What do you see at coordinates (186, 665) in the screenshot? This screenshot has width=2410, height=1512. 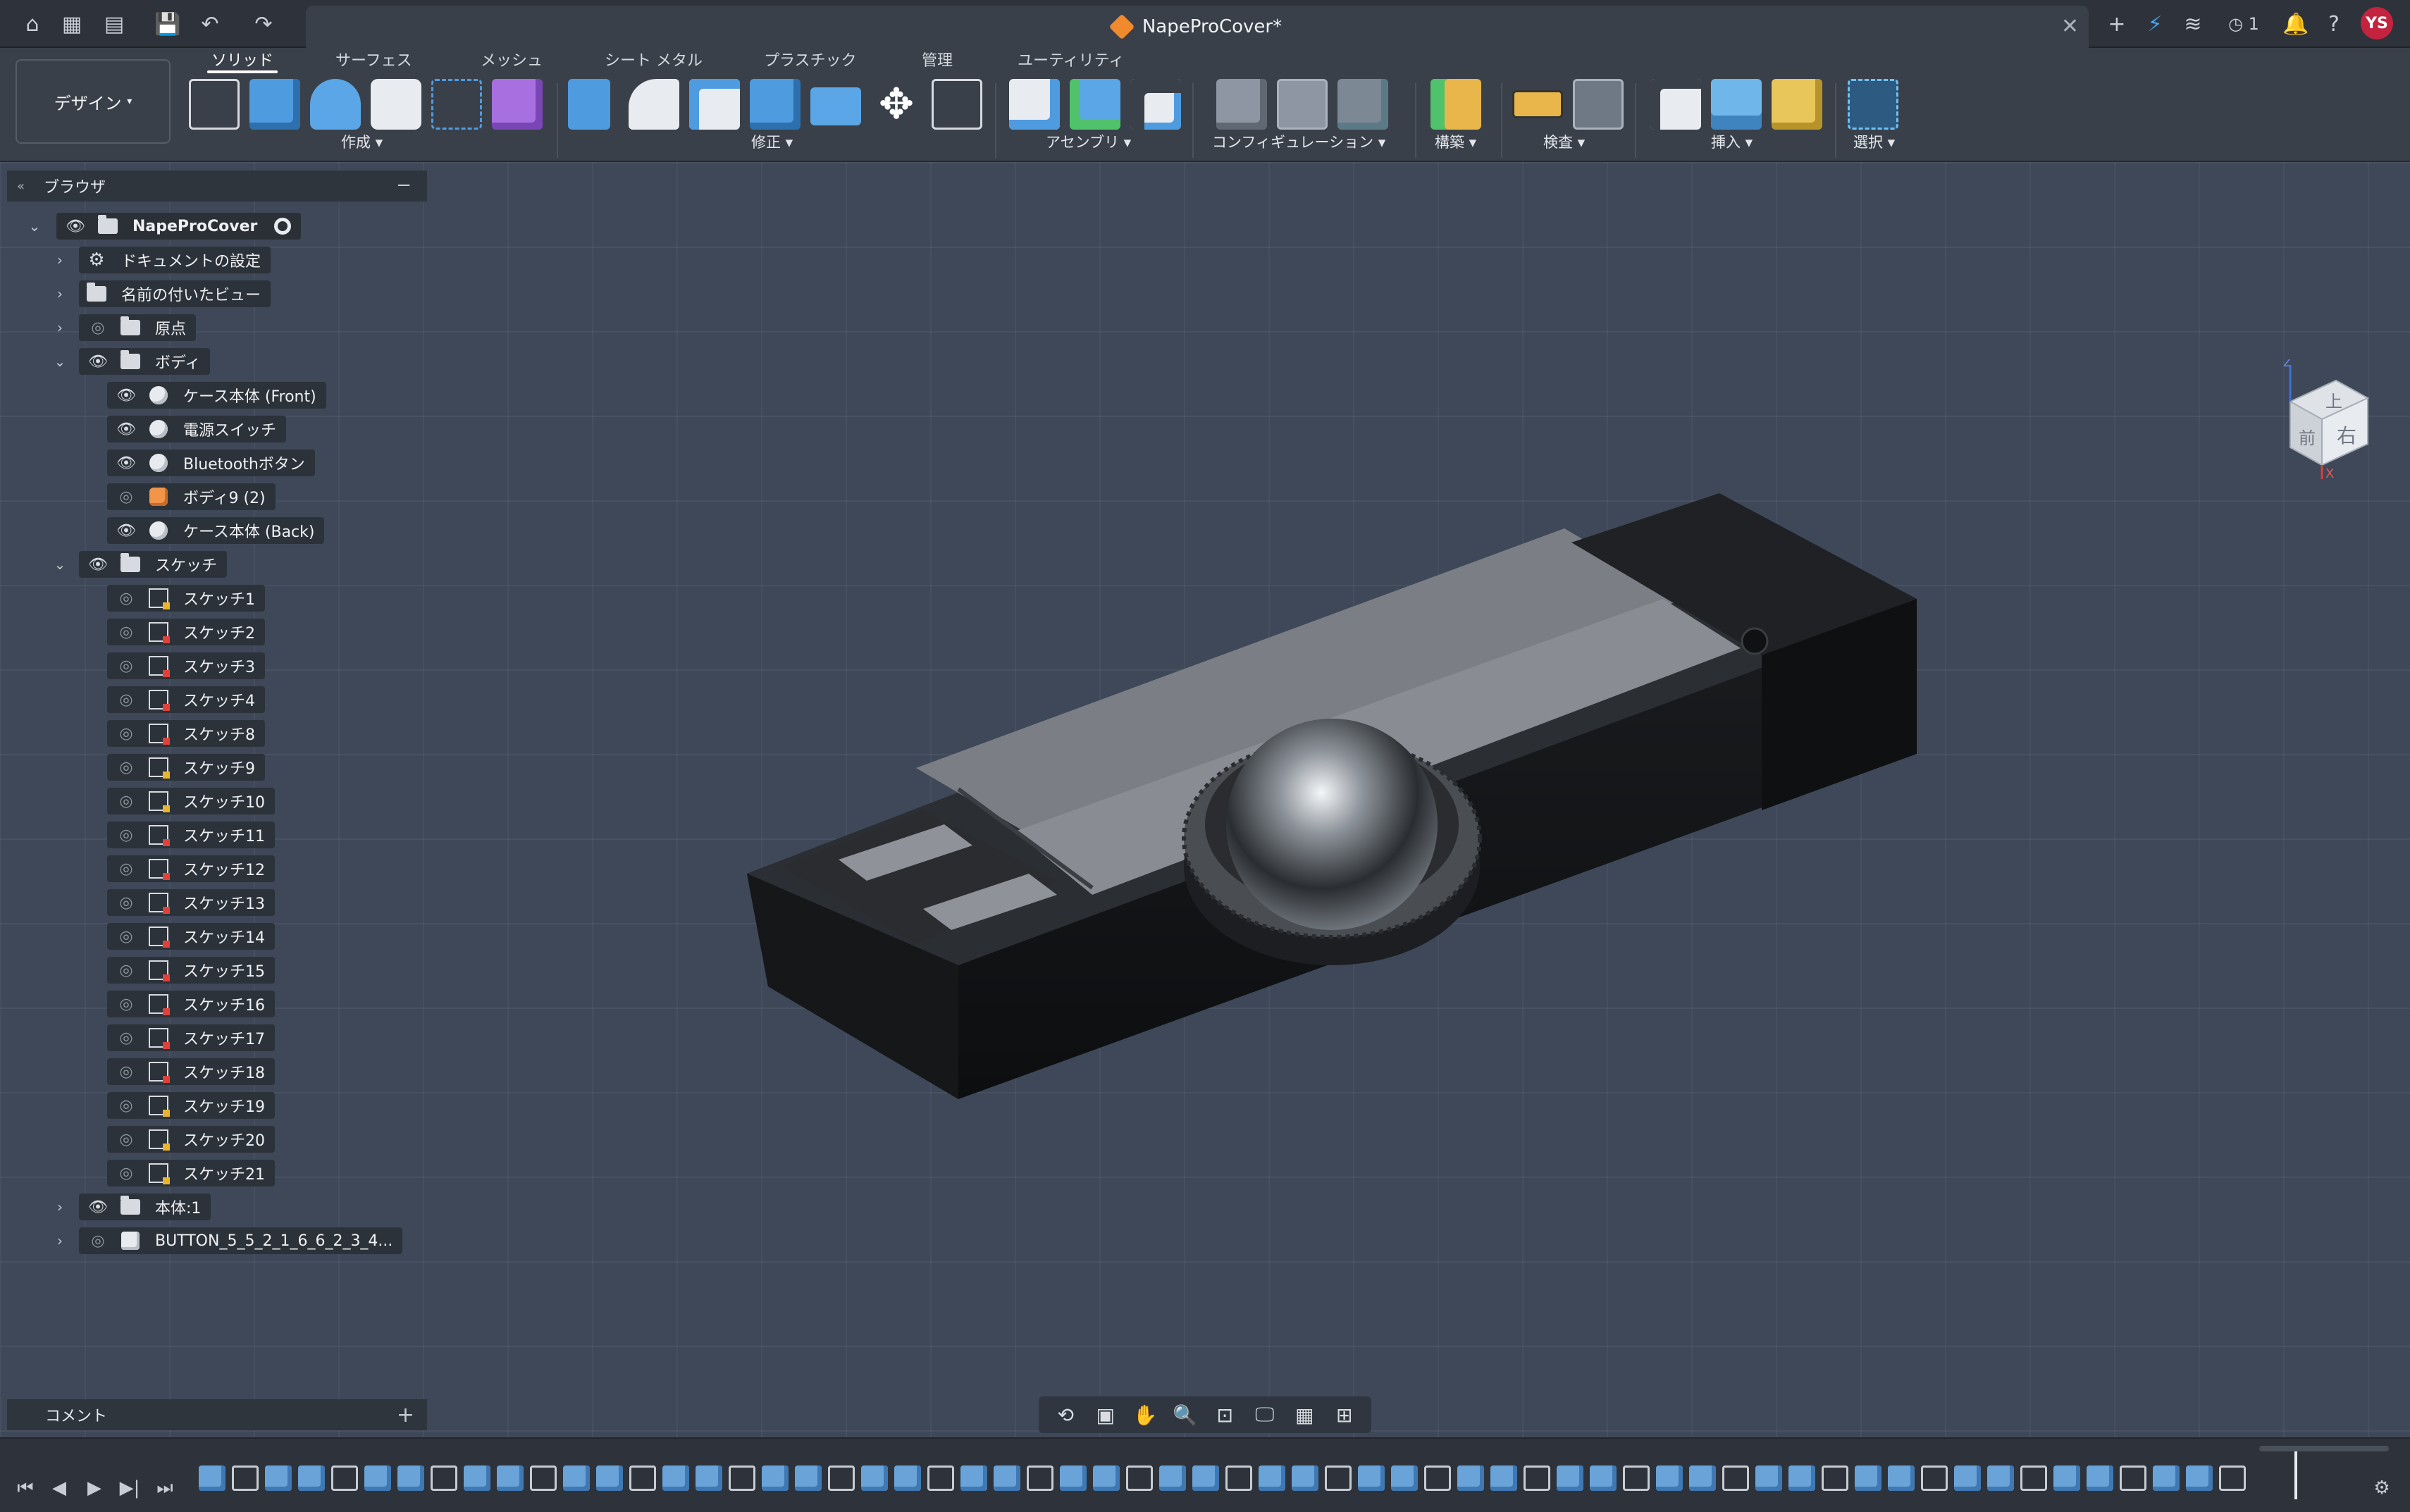 I see `sketch-pill: ◎ スケッチ3` at bounding box center [186, 665].